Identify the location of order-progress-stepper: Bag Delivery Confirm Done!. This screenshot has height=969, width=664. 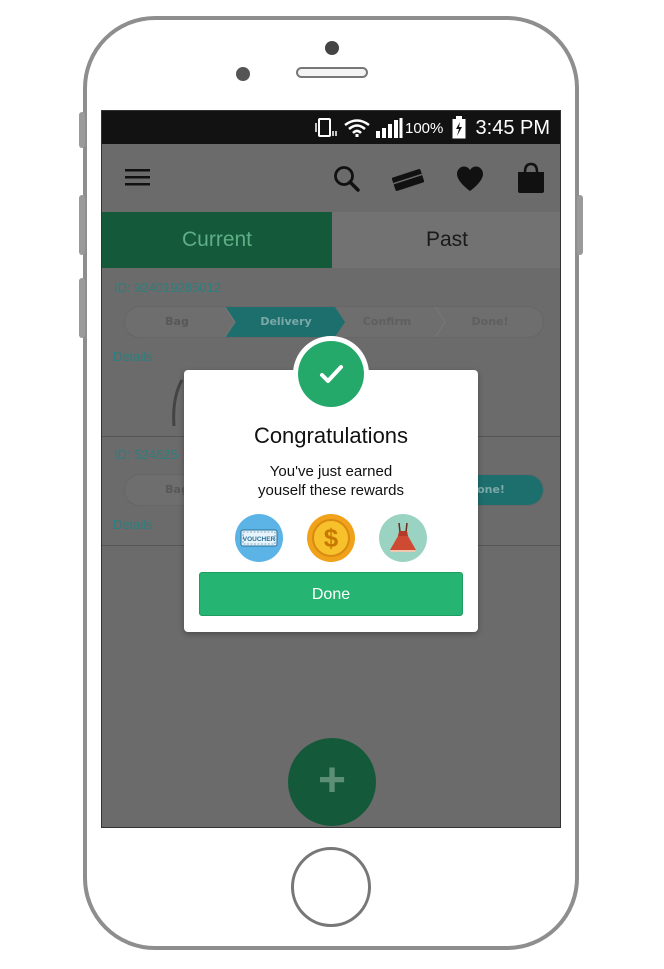
(334, 322).